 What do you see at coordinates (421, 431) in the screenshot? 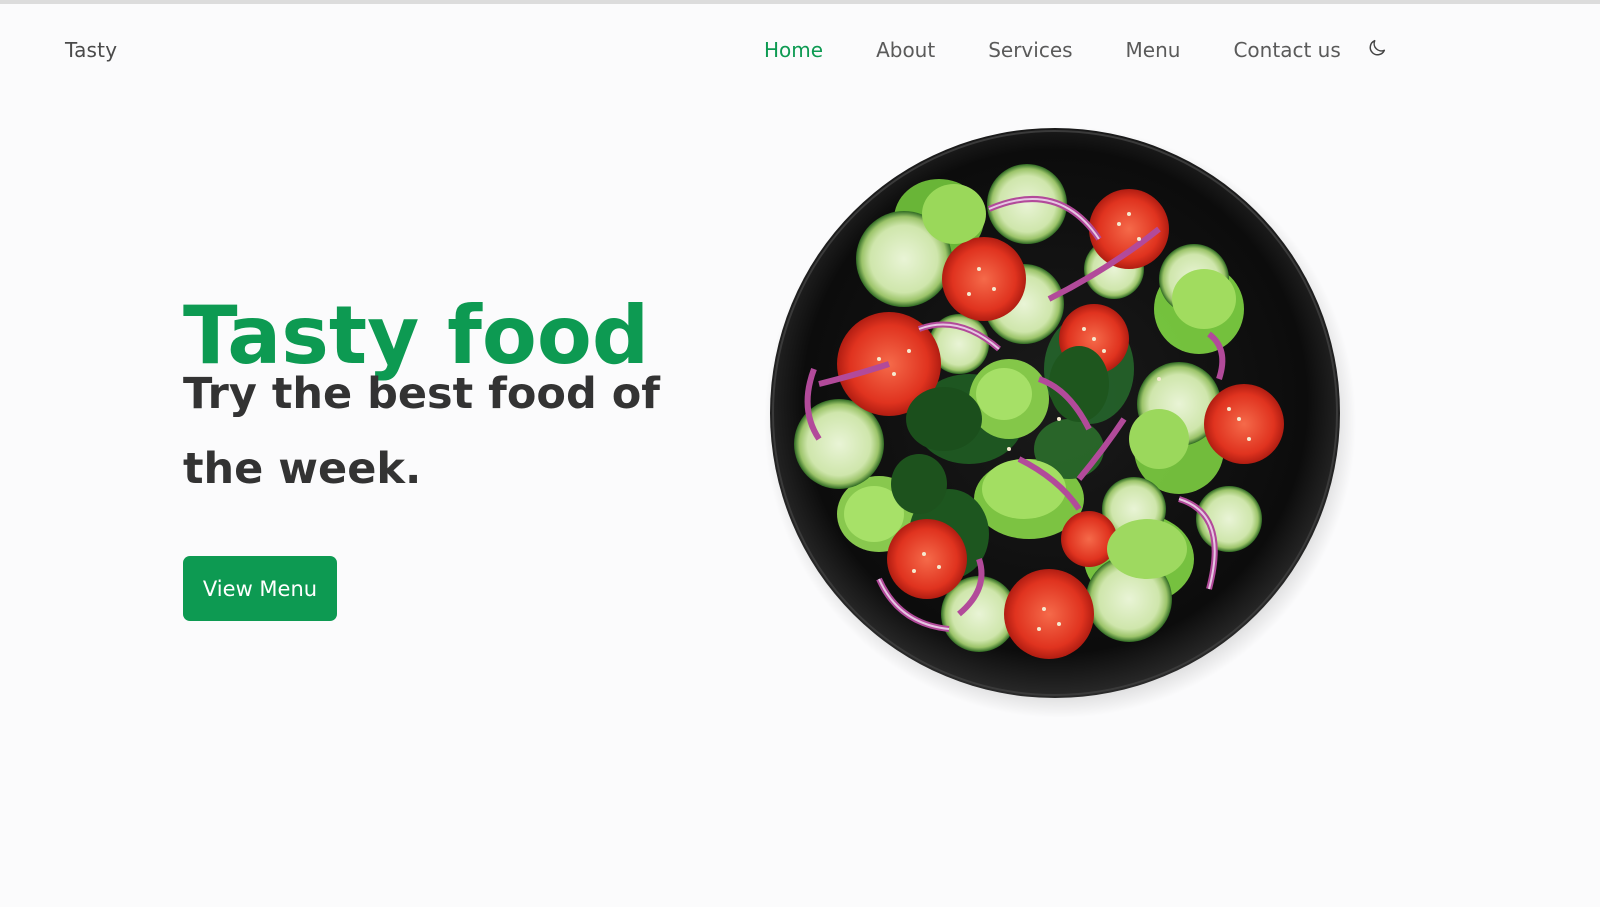
I see `hero-subtitle: Try the best food of the week.` at bounding box center [421, 431].